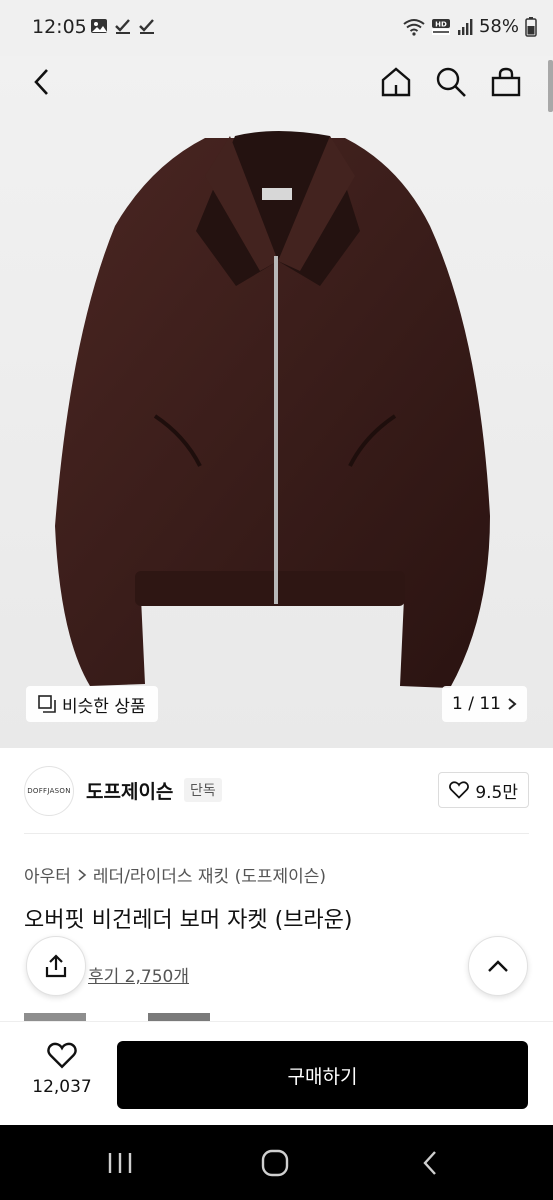 Image resolution: width=553 pixels, height=1200 pixels. What do you see at coordinates (104, 706) in the screenshot?
I see `similar-products-label: 비슷한 상품` at bounding box center [104, 706].